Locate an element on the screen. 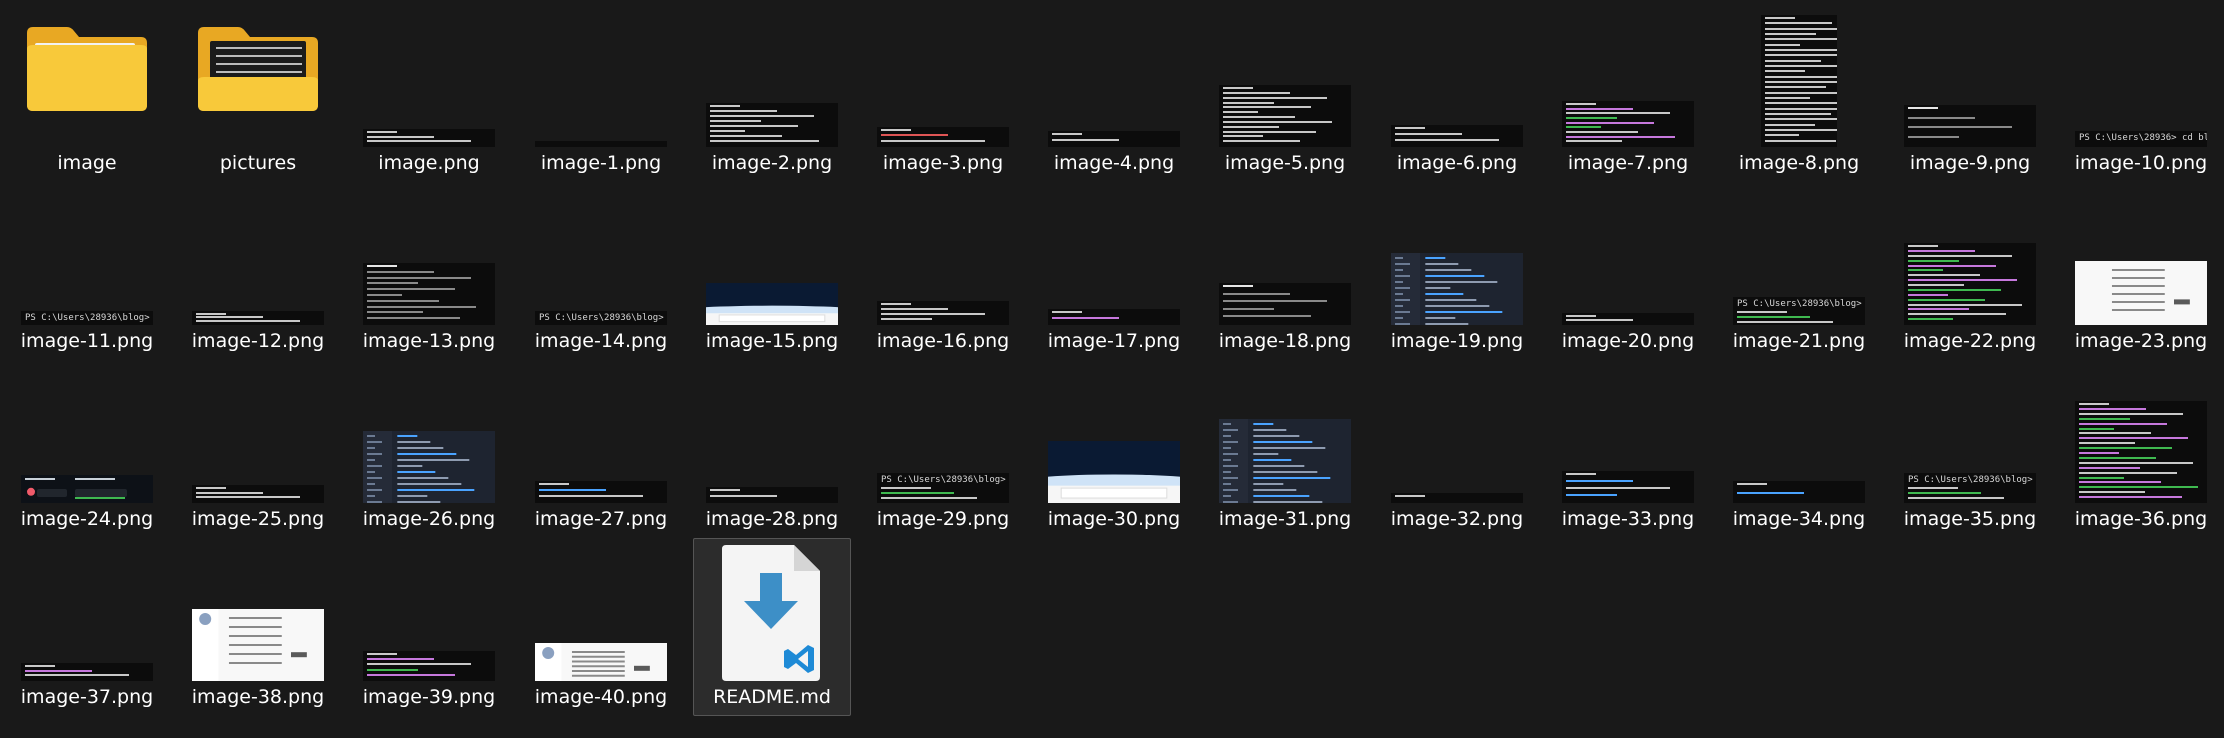 Image resolution: width=2224 pixels, height=738 pixels. file-item: image-36.png is located at coordinates (2141, 449).